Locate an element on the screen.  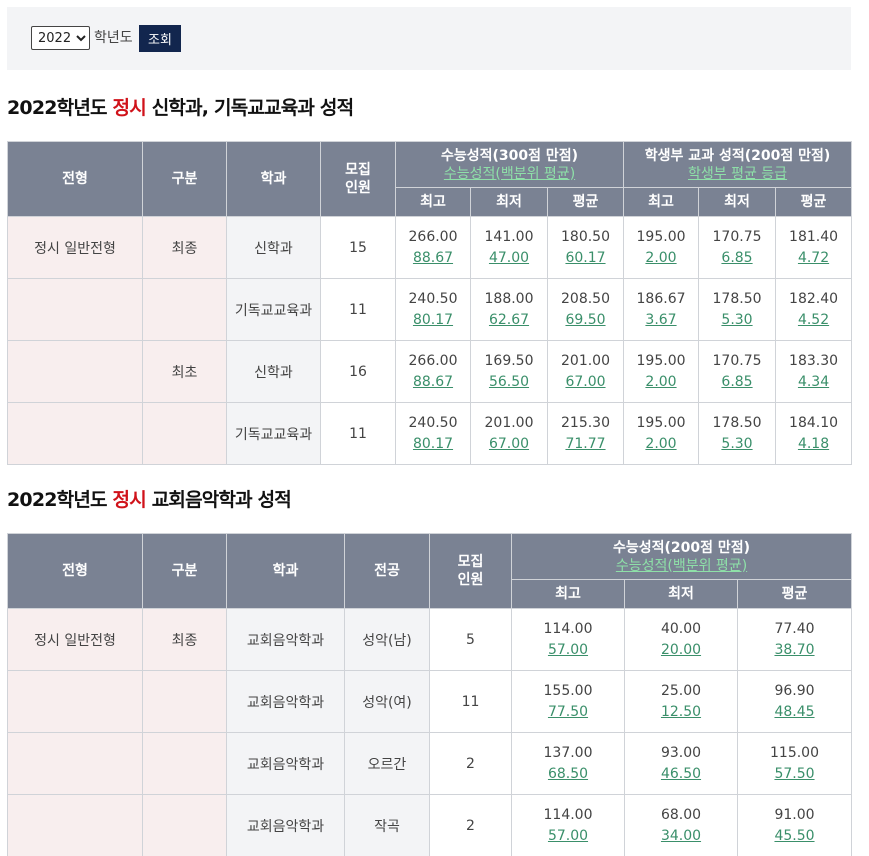
header-major: 전공 is located at coordinates (387, 571).